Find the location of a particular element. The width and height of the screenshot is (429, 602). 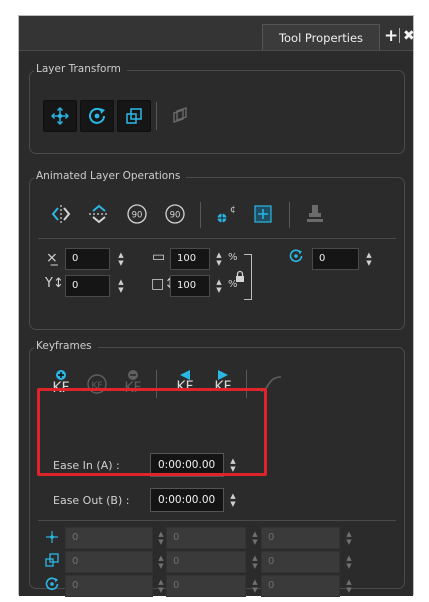

rotate-ccw-90-icon: 90 is located at coordinates (137, 214).